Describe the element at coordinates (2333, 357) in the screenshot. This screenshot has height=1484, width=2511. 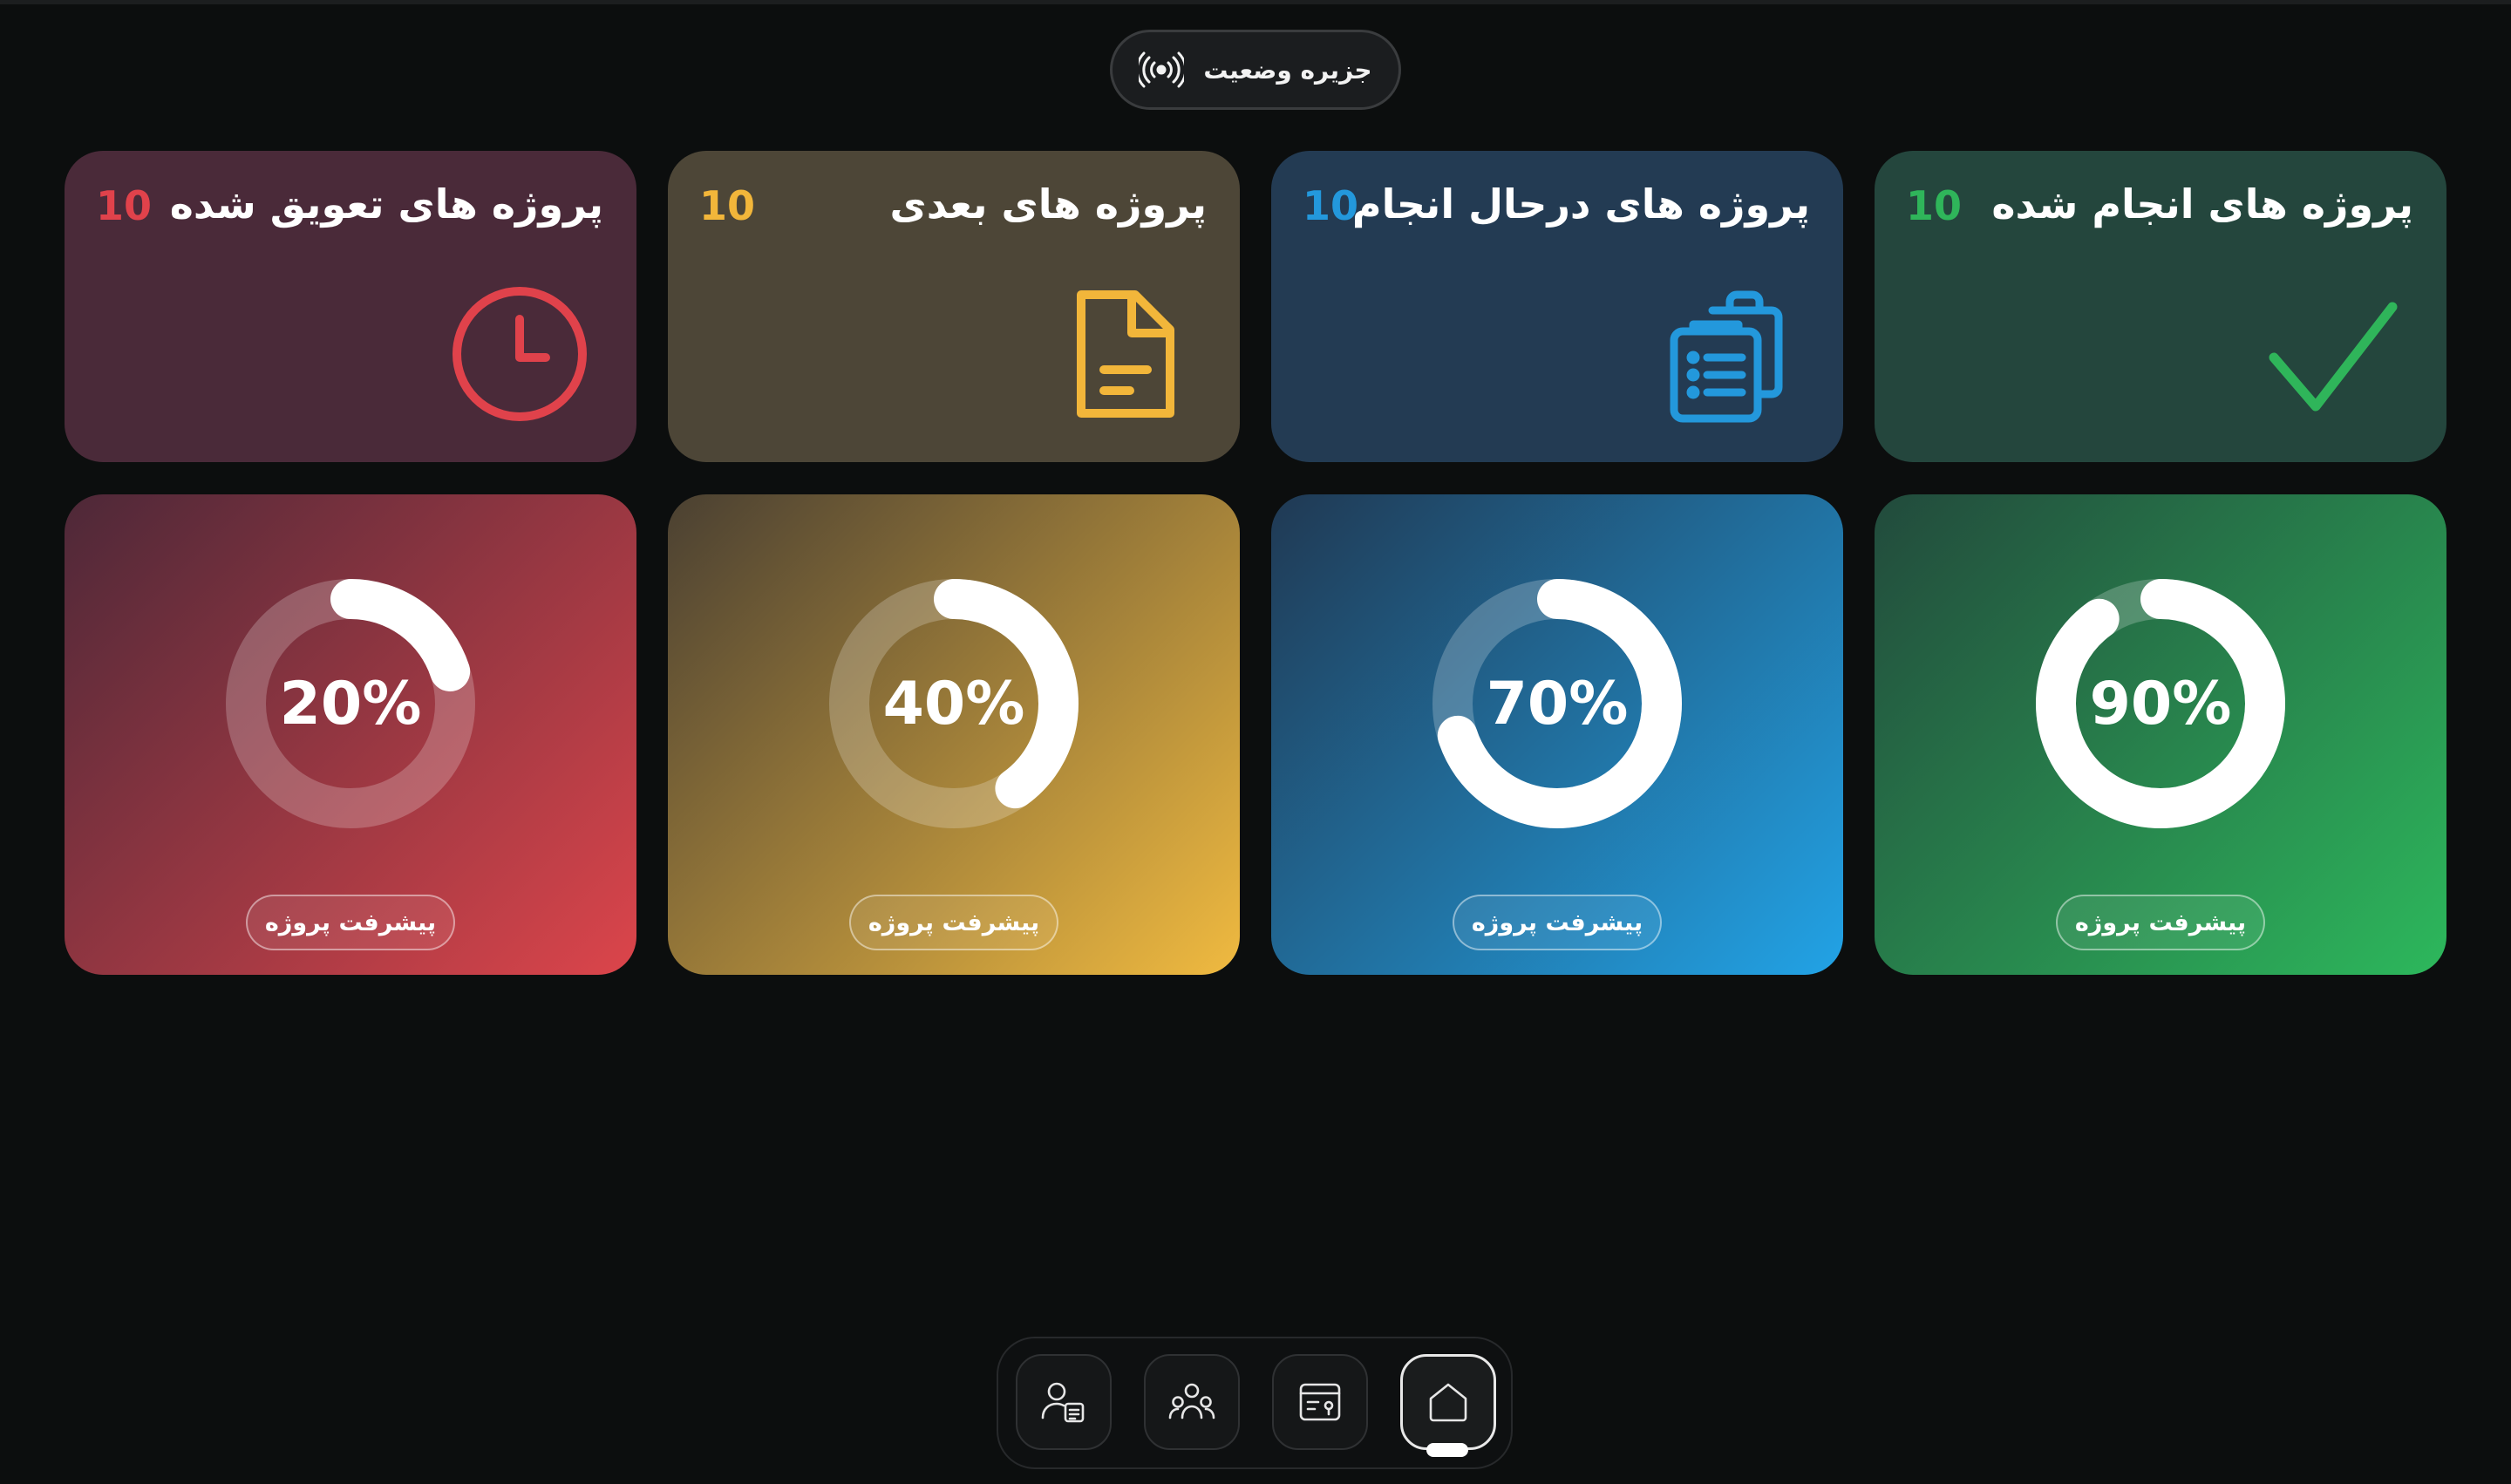
I see `checkmark-icon` at that location.